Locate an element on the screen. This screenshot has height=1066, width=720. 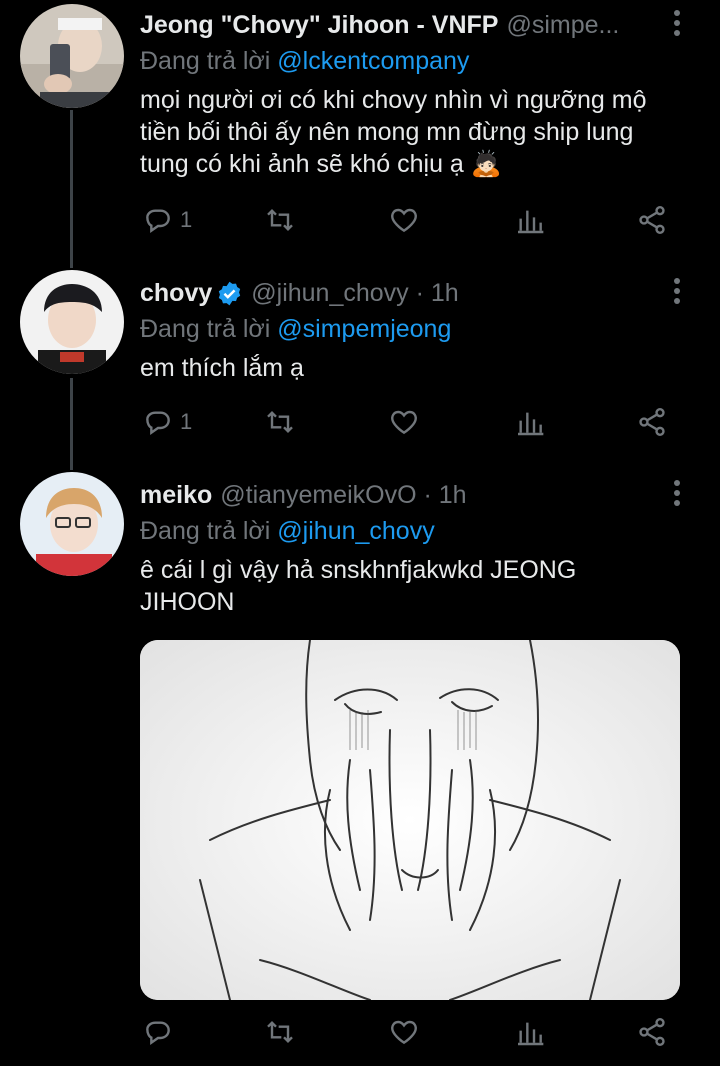
reply-context: Đang trả lời @simpemjeong is located at coordinates (420, 329).